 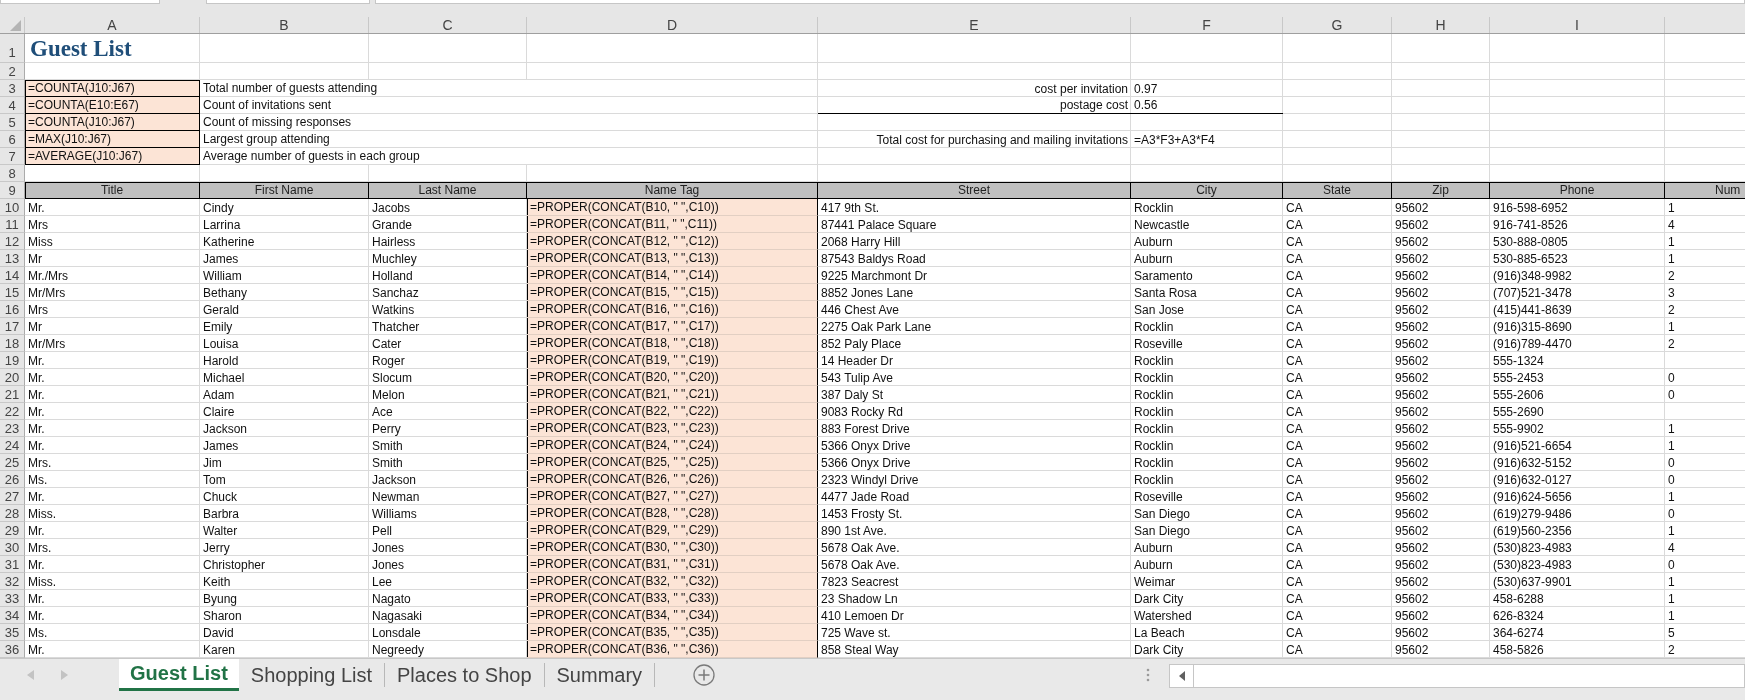 I want to click on row-number-header: 28, so click(x=12, y=513).